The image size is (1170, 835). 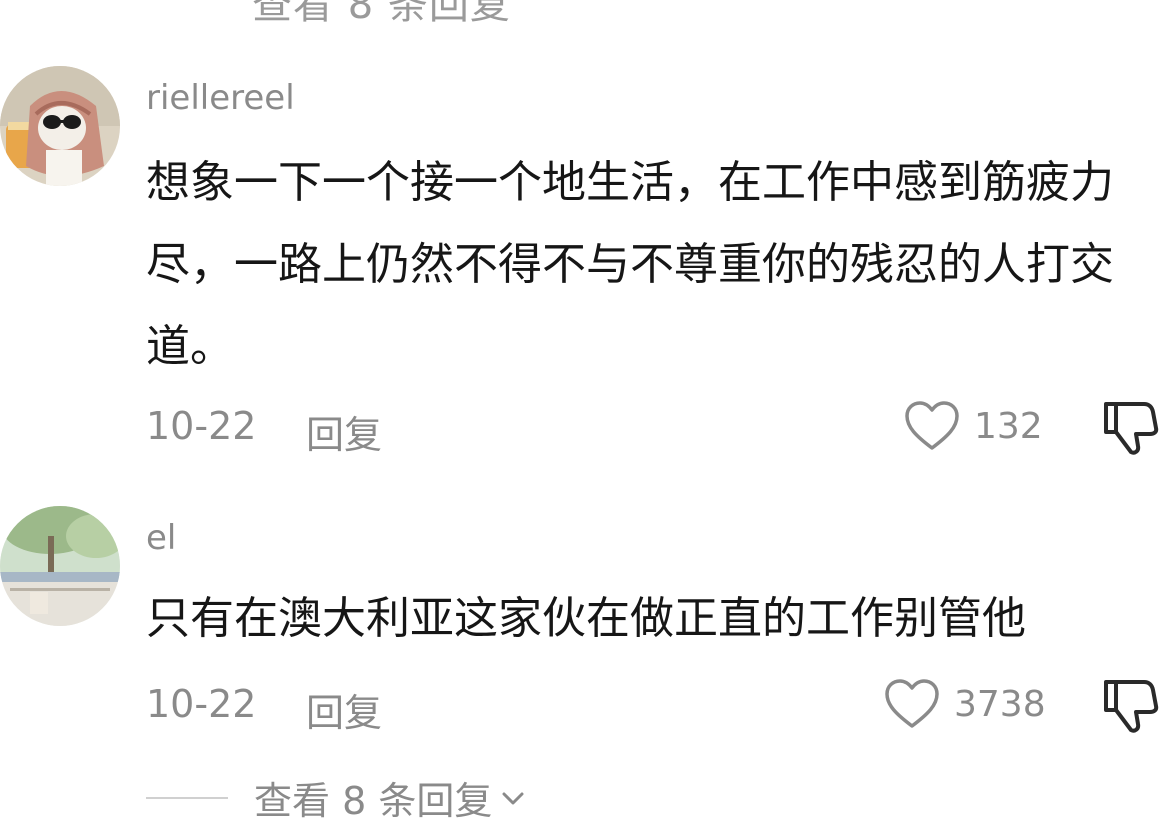 I want to click on divider, so click(x=187, y=797).